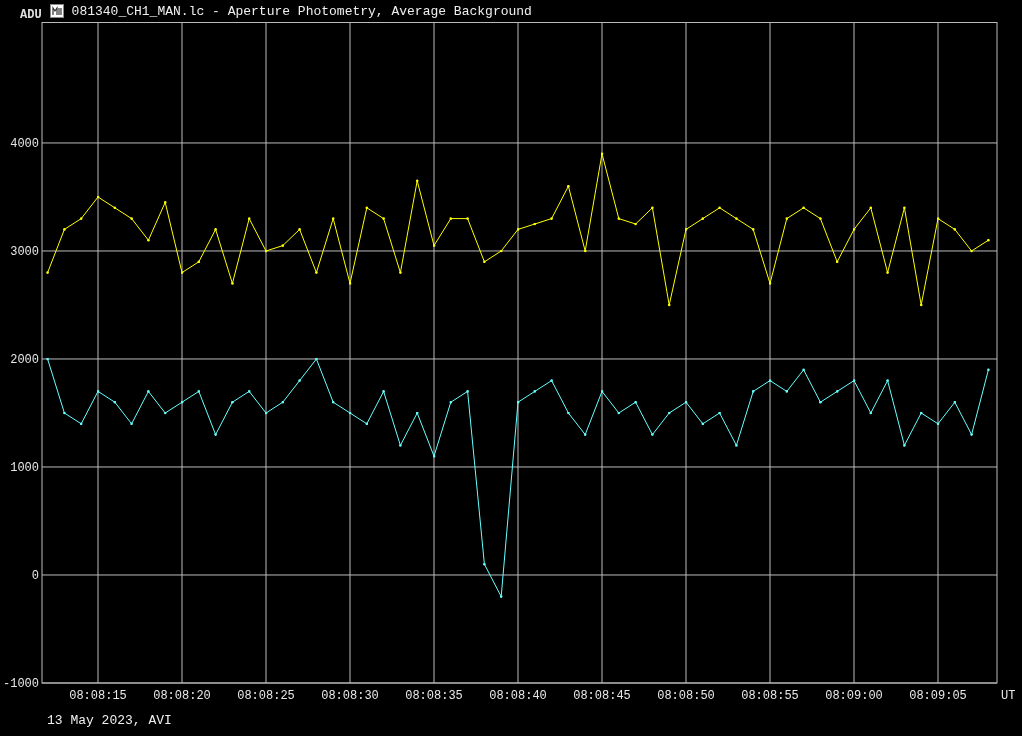 This screenshot has height=736, width=1022. What do you see at coordinates (24, 360) in the screenshot?
I see `tick-label: 2000` at bounding box center [24, 360].